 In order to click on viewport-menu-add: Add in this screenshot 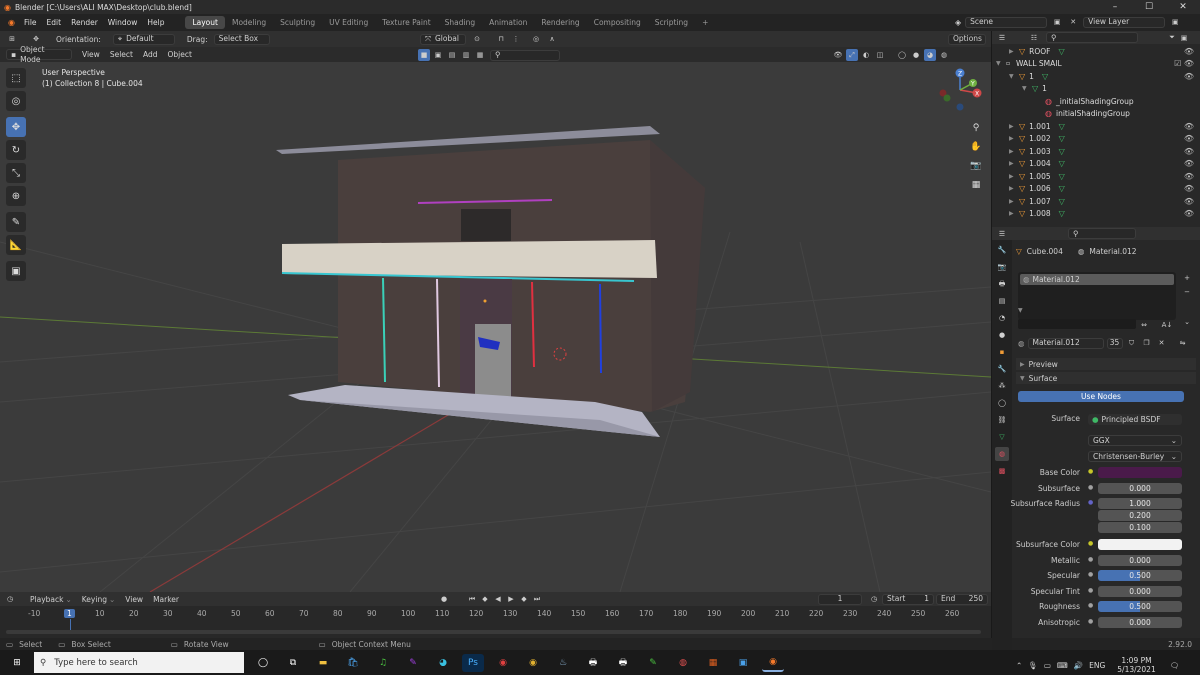, I will do `click(150, 54)`.